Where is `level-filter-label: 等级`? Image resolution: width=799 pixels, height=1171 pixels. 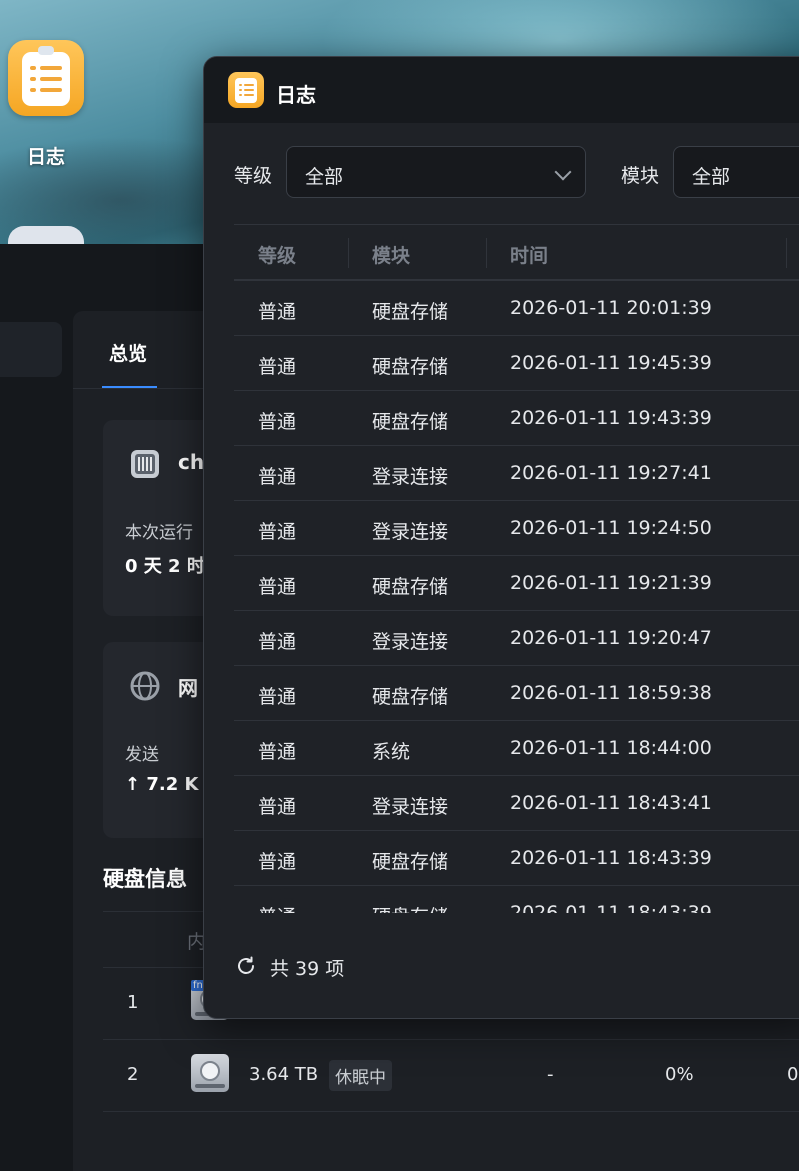 level-filter-label: 等级 is located at coordinates (253, 176).